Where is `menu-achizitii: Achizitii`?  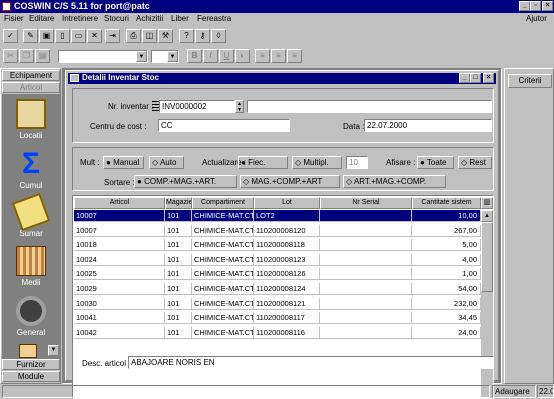
menu-achizitii: Achizitii is located at coordinates (149, 18).